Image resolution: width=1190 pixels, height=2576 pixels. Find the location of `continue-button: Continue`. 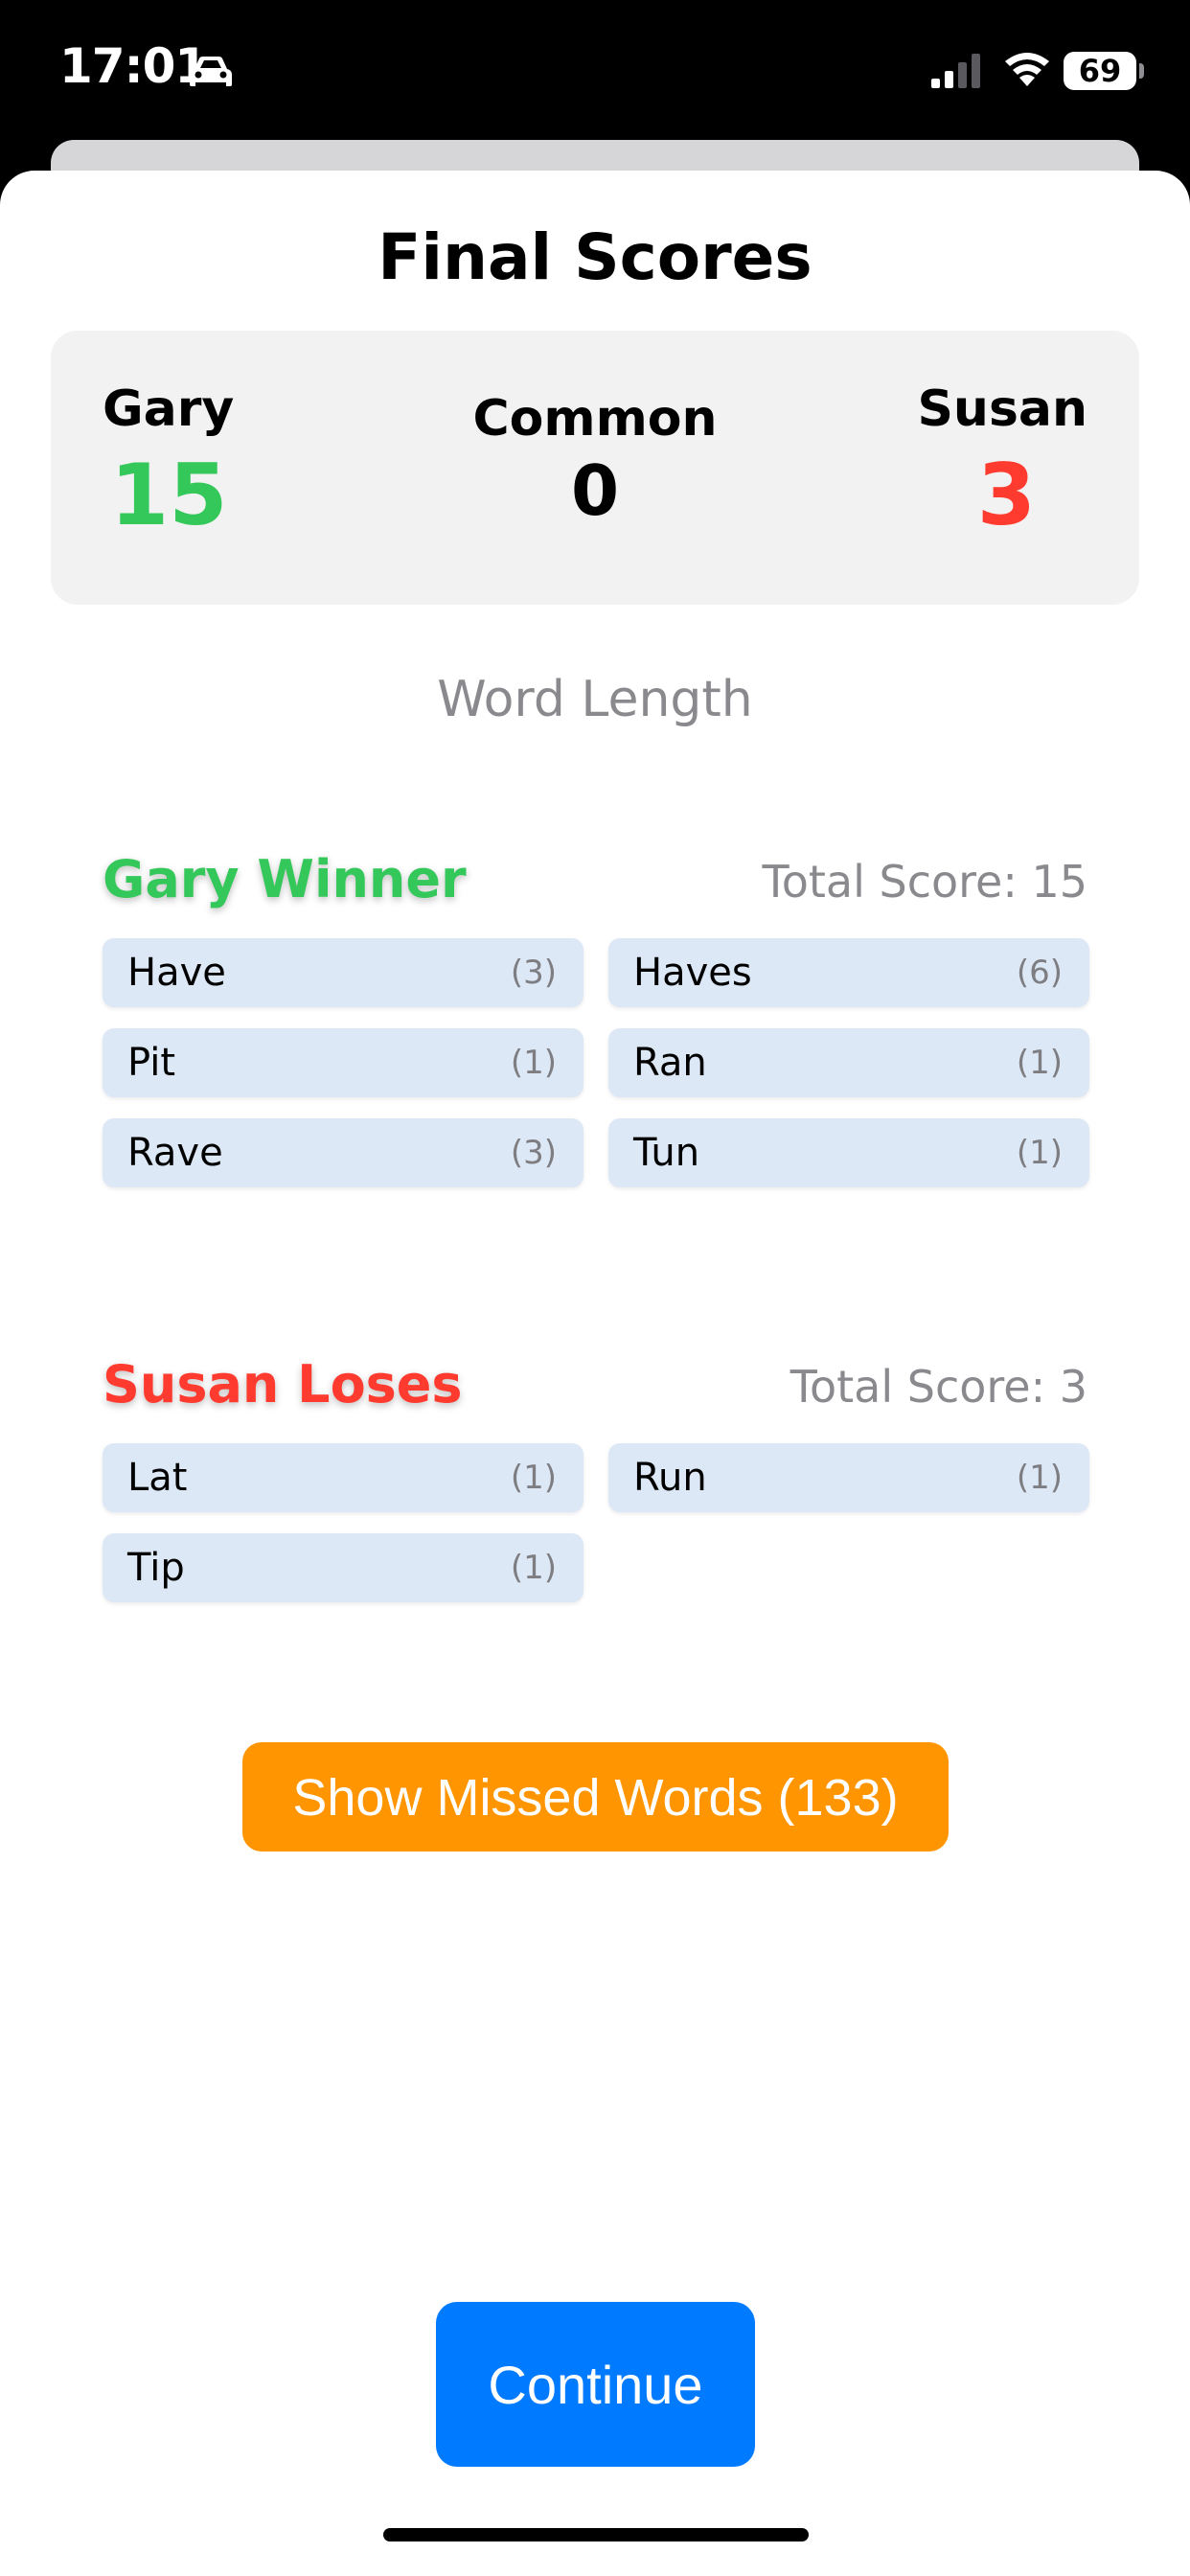

continue-button: Continue is located at coordinates (595, 2384).